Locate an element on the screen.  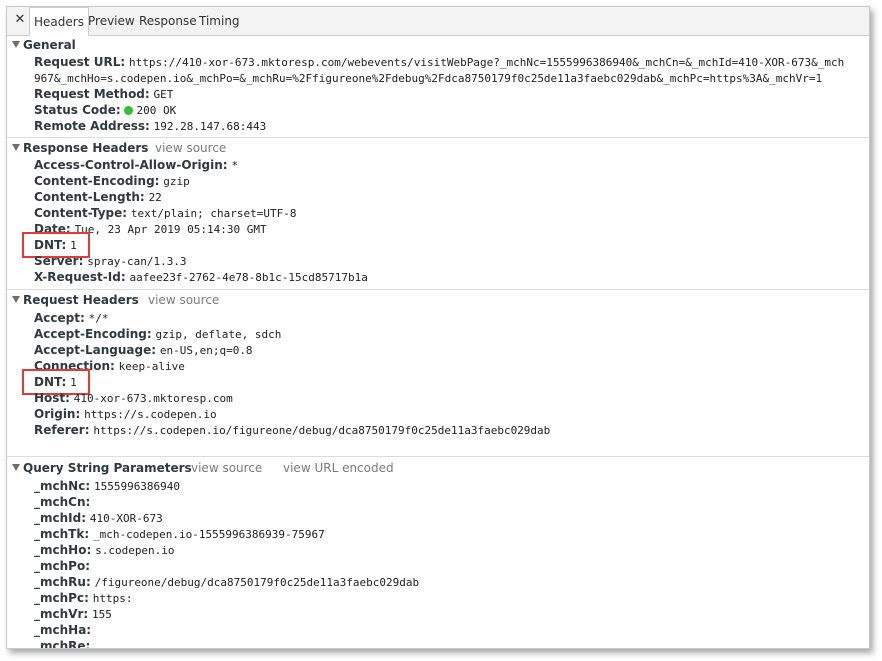
header-value: Tue, 23 Apr 2019 05:14:30 GMT is located at coordinates (170, 229).